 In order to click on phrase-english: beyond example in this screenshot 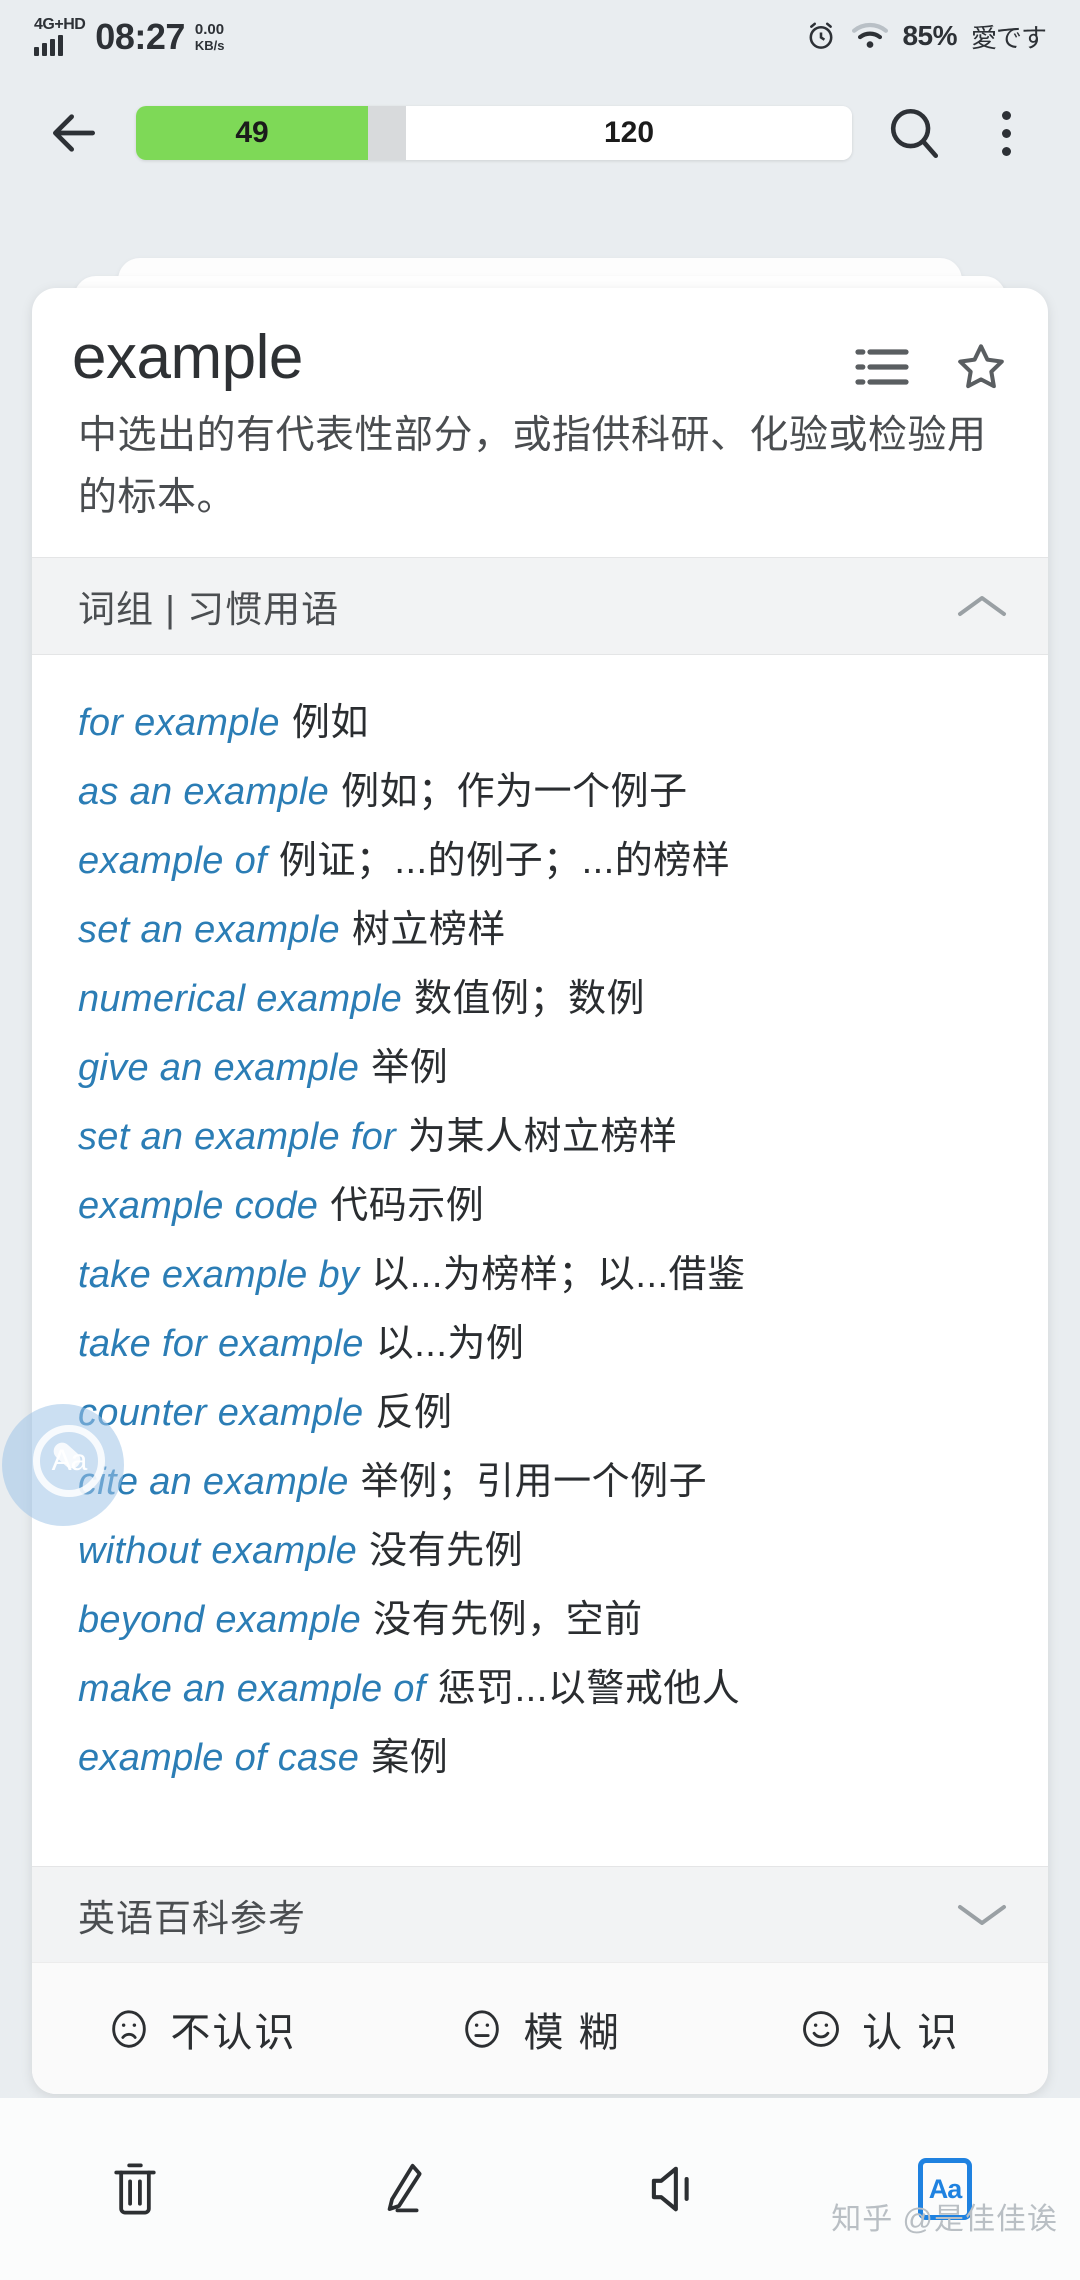, I will do `click(220, 1620)`.